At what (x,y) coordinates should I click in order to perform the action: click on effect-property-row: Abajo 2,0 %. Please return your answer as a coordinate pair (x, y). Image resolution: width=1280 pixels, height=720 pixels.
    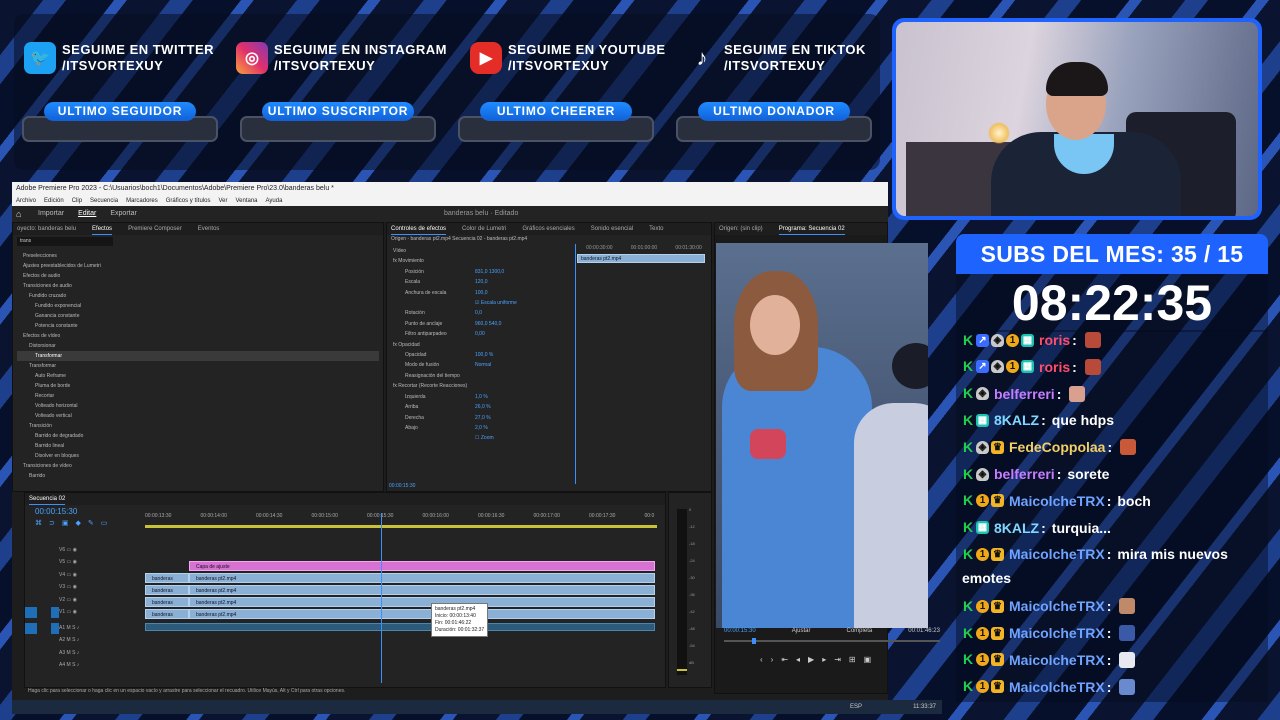
    Looking at the image, I should click on (480, 428).